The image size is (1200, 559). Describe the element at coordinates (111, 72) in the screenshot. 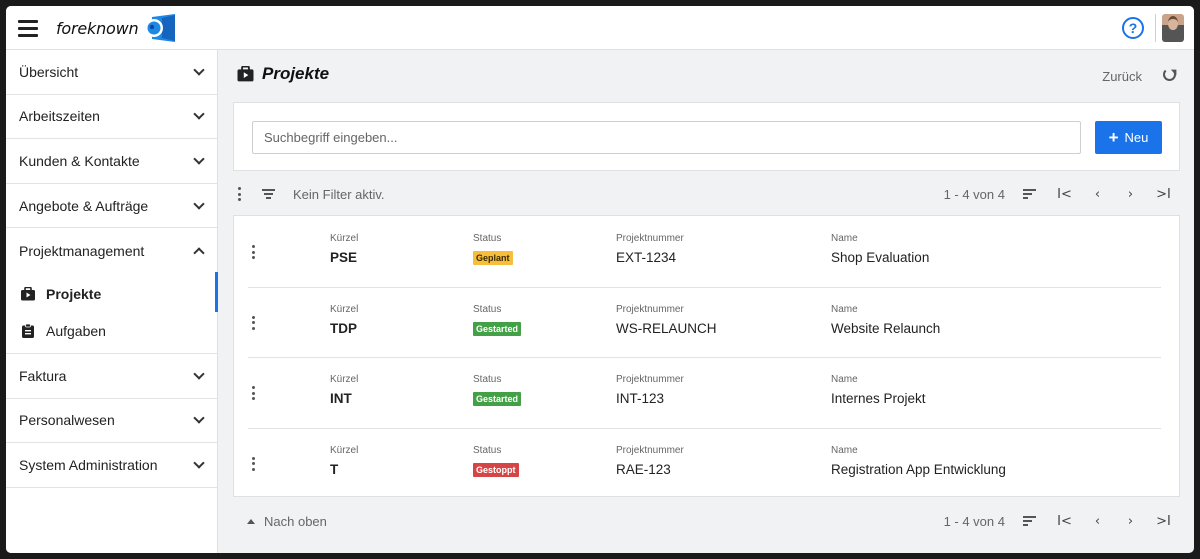

I see `sidebar-section-uebersicht: Übersicht` at that location.